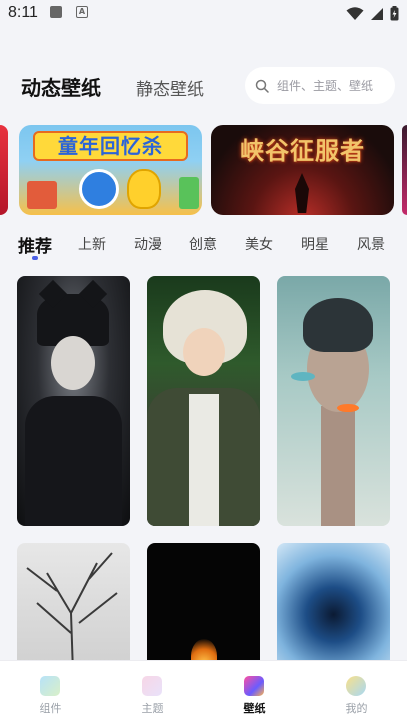 This screenshot has width=407, height=725. I want to click on profile-icon, so click(356, 686).